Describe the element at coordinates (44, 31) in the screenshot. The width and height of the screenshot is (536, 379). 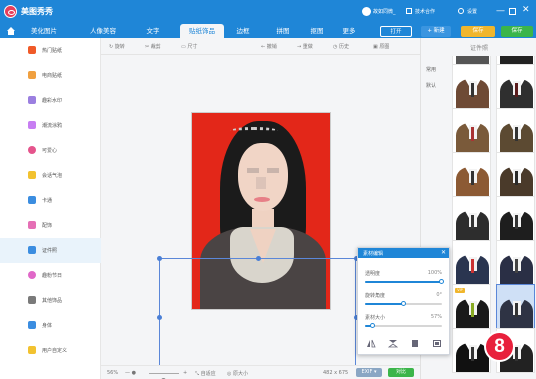
I see `tab-beautify: 美化图片` at that location.